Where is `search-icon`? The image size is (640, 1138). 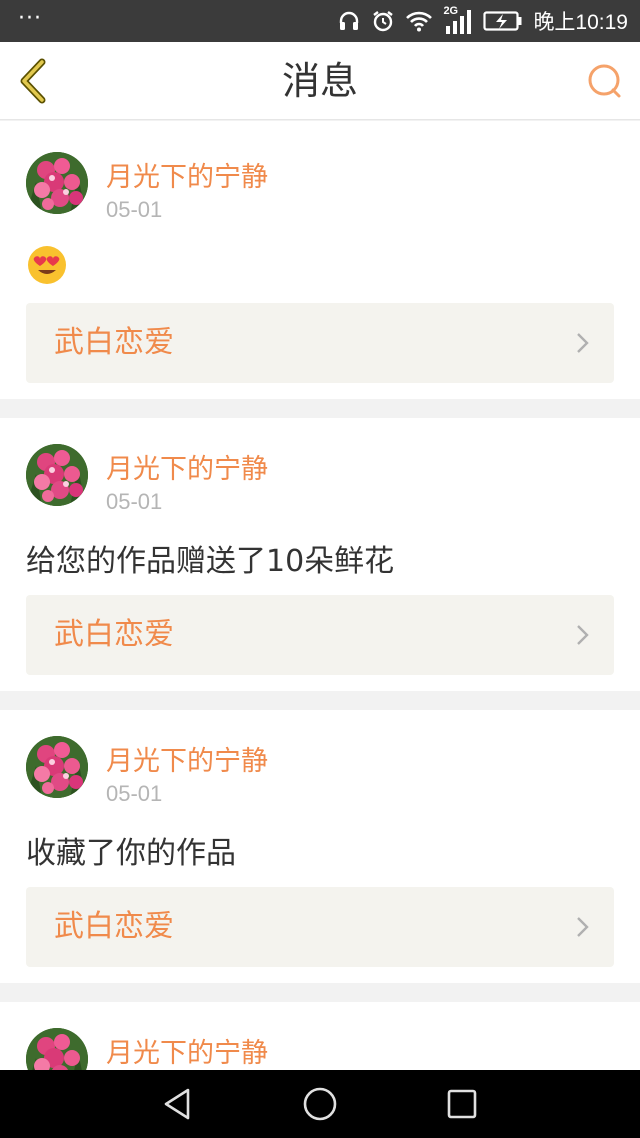
search-icon is located at coordinates (604, 81).